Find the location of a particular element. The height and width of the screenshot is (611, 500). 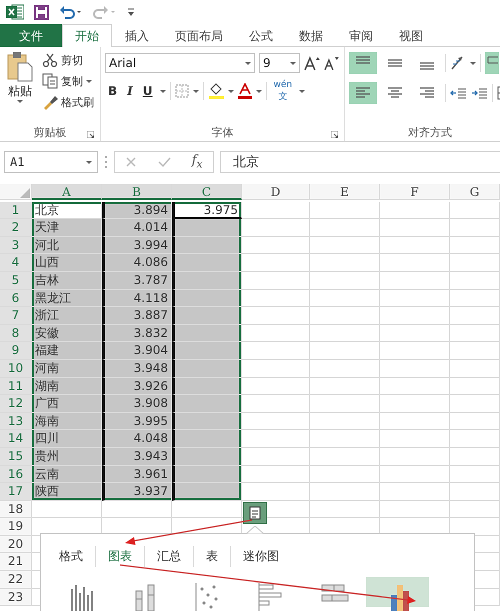

table-cell: 4.014 is located at coordinates (137, 228).